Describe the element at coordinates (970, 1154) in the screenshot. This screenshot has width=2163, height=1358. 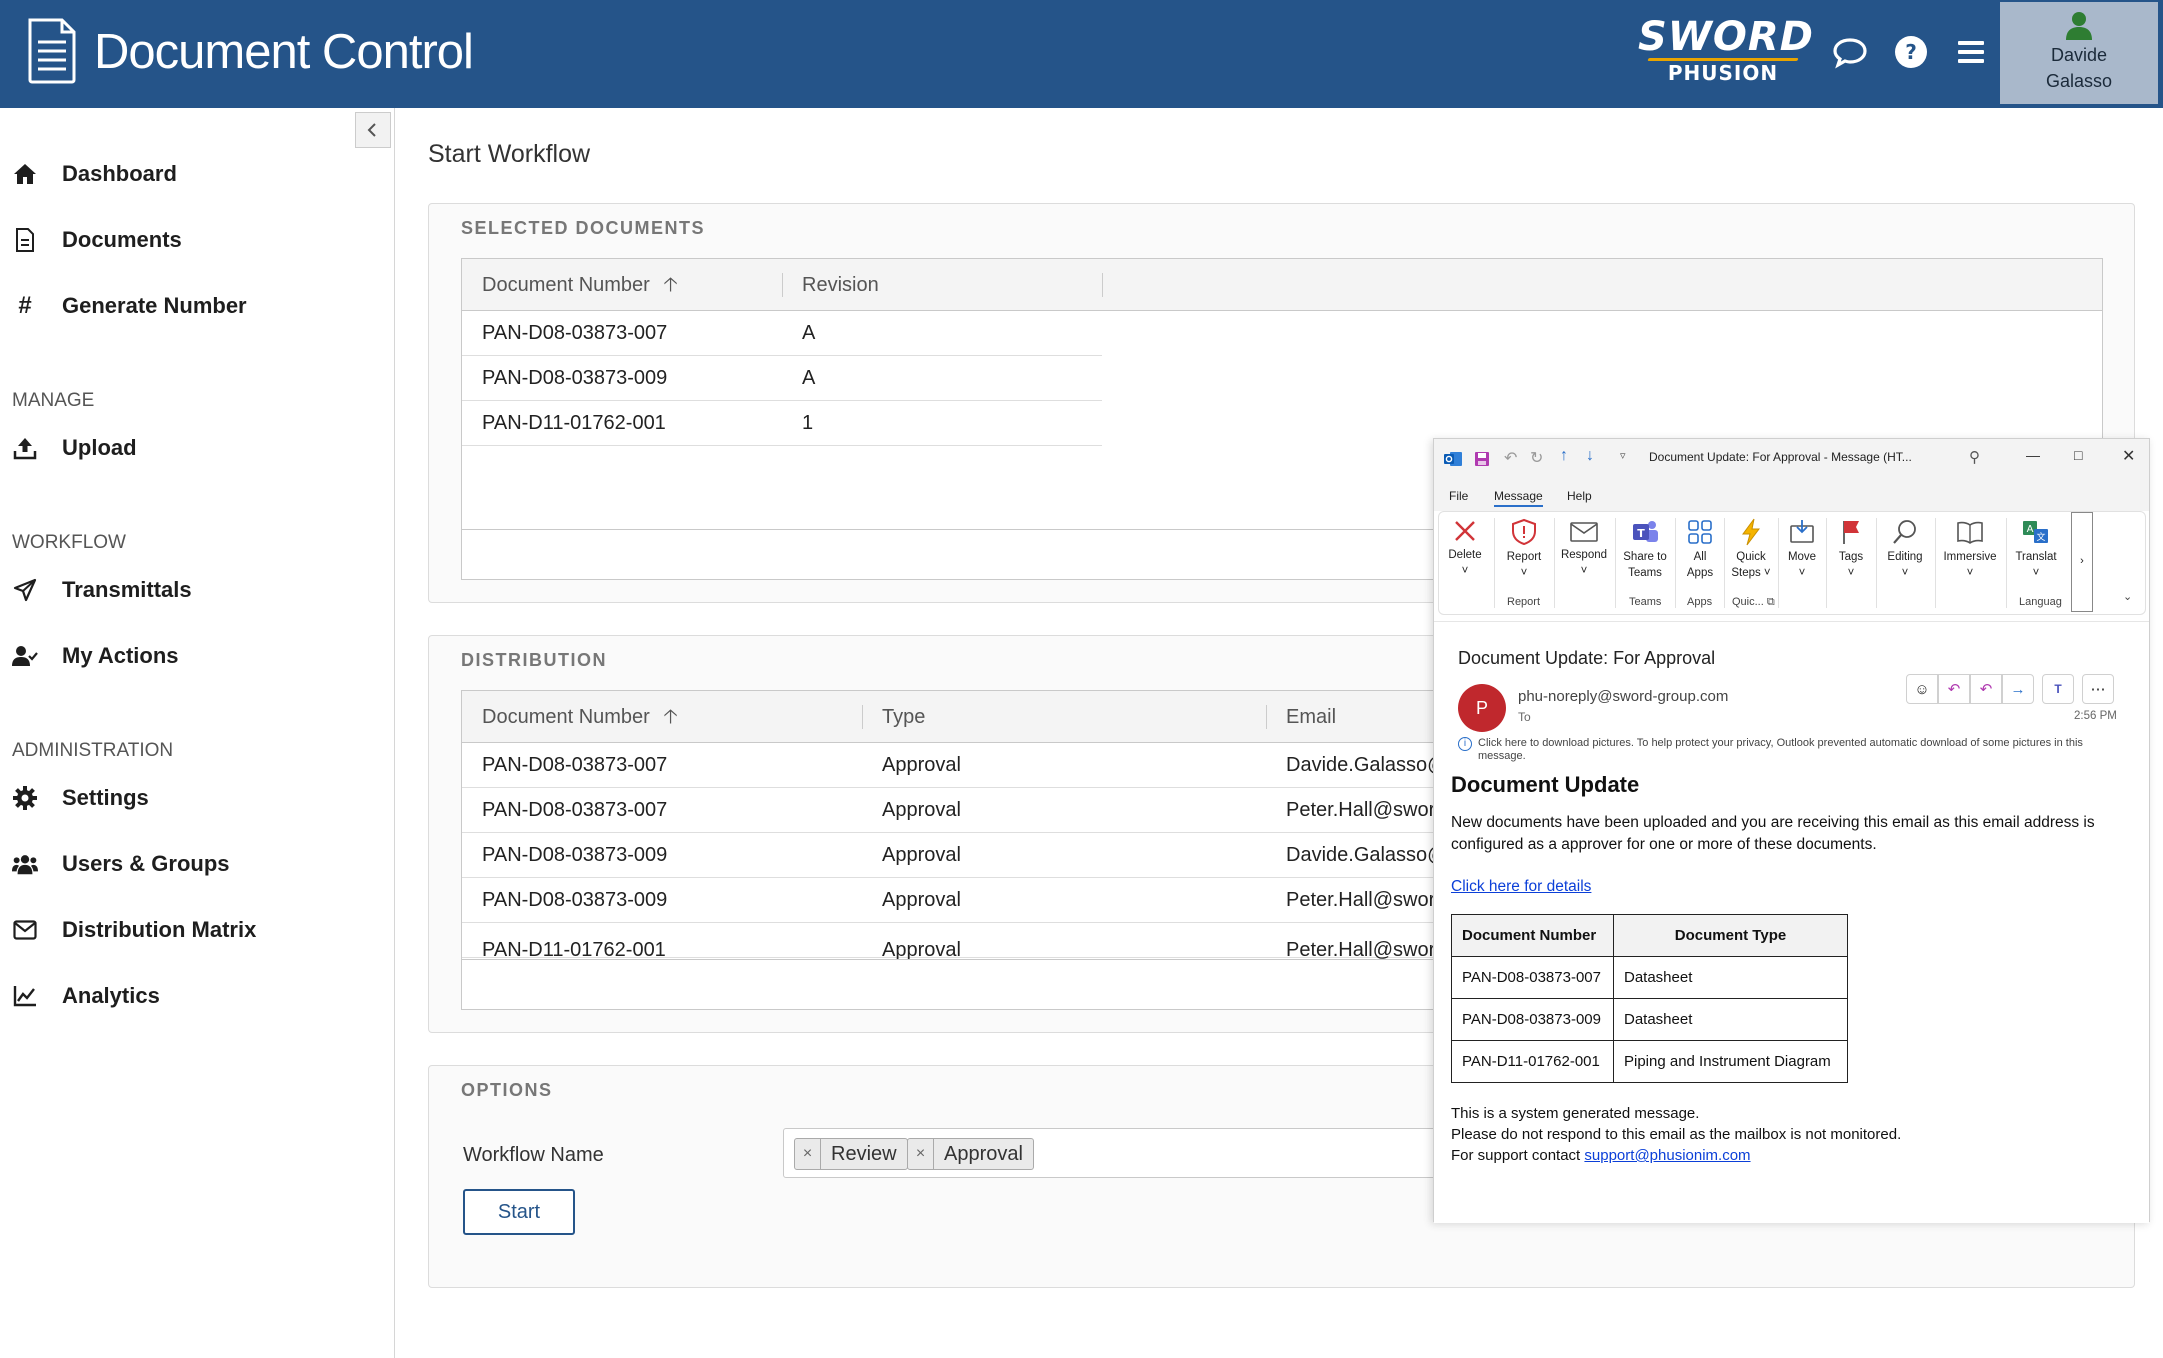
I see `tag-approval: × Approval` at that location.